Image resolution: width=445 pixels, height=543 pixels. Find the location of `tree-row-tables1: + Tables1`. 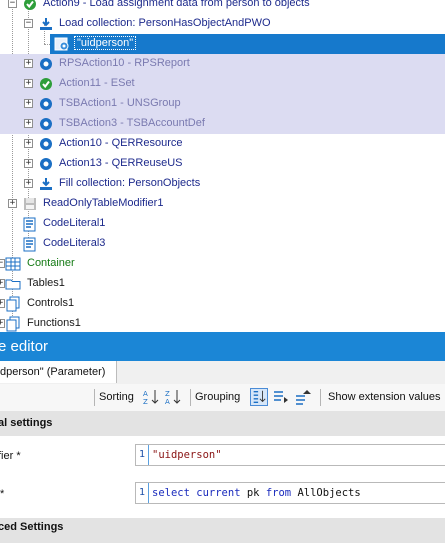

tree-row-tables1: + Tables1 is located at coordinates (222, 284).